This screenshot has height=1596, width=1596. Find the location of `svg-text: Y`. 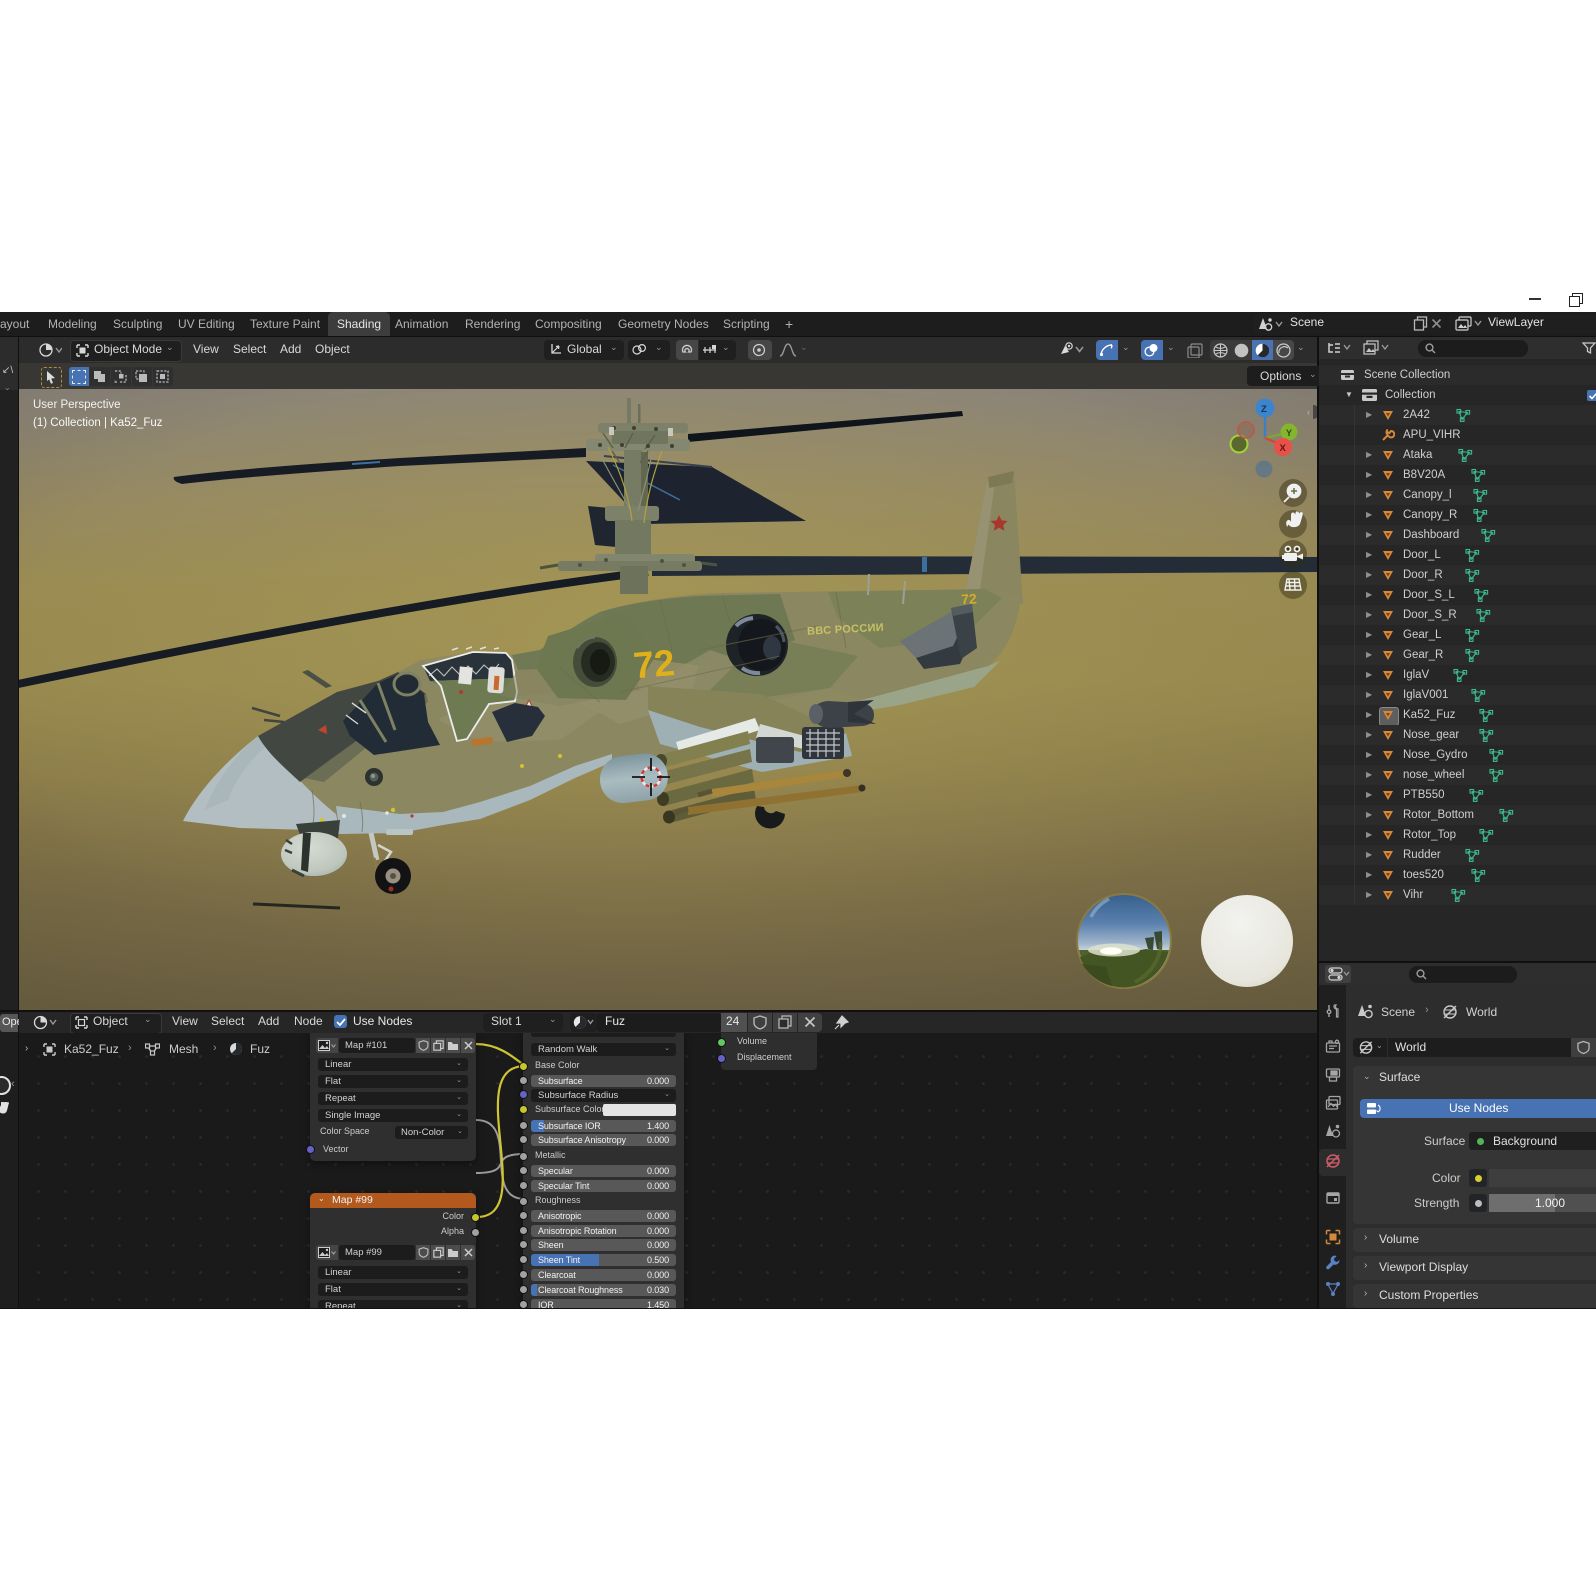

svg-text: Y is located at coordinates (1289, 433).